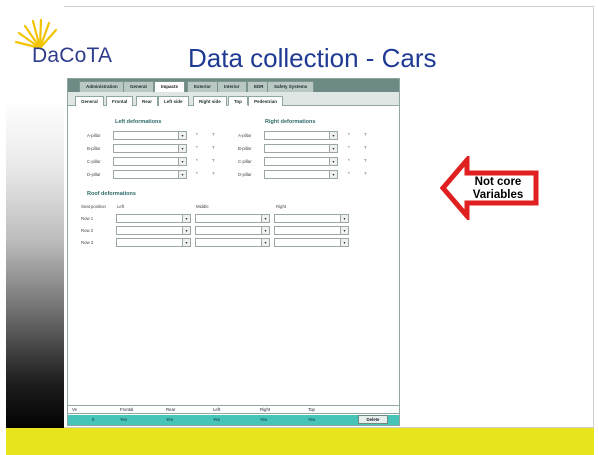 The height and width of the screenshot is (455, 598). What do you see at coordinates (245, 161) in the screenshot?
I see `right-row-label: C-pillar` at bounding box center [245, 161].